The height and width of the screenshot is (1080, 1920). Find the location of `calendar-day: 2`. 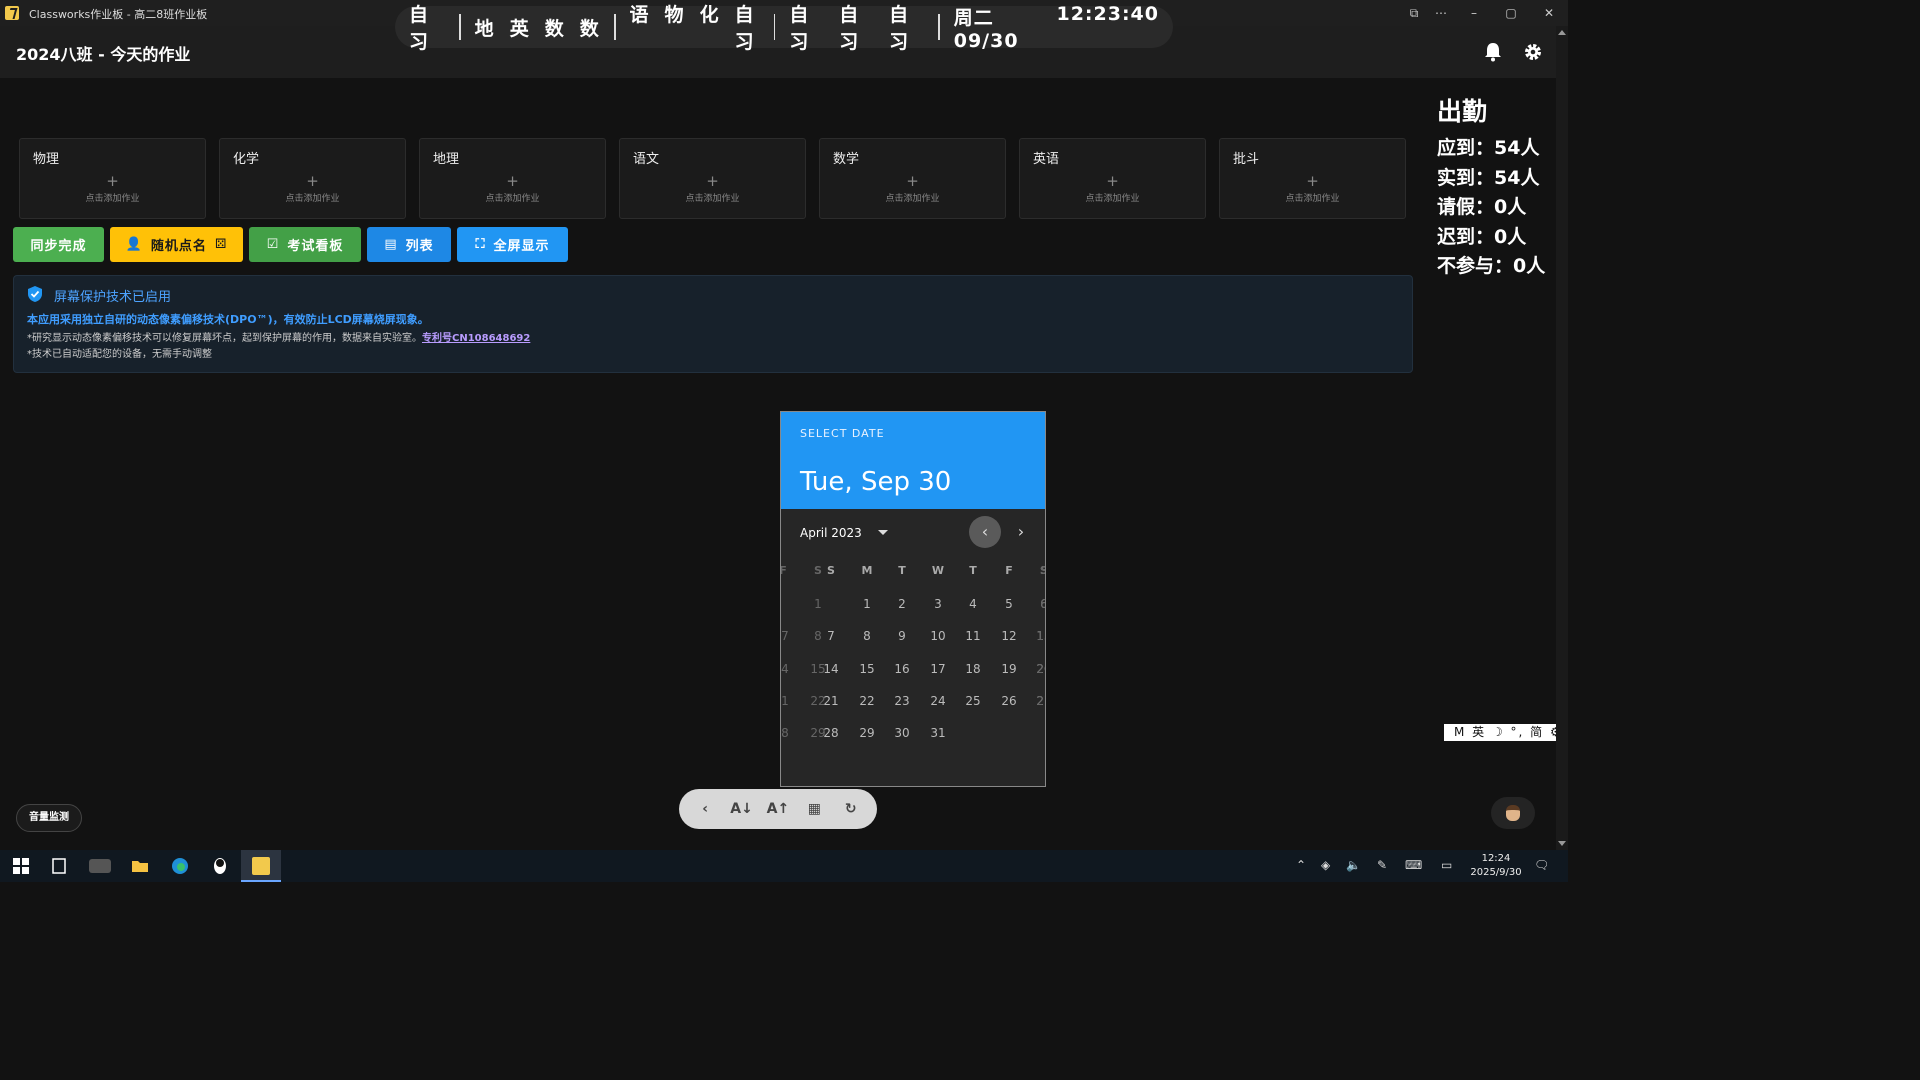

calendar-day: 2 is located at coordinates (902, 604).